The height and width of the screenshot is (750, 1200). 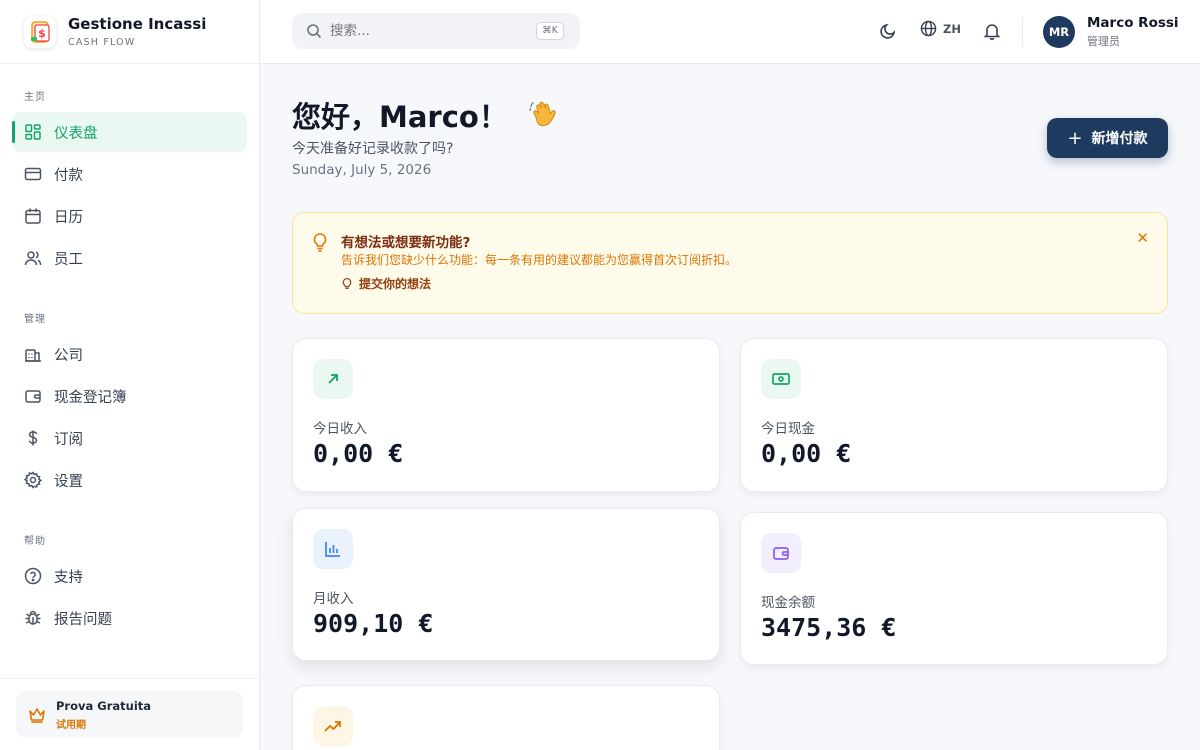 I want to click on trial-name: Prova Gratuita, so click(x=104, y=705).